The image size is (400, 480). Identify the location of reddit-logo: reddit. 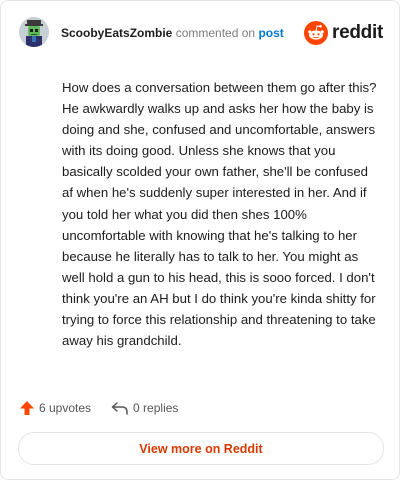
(343, 33).